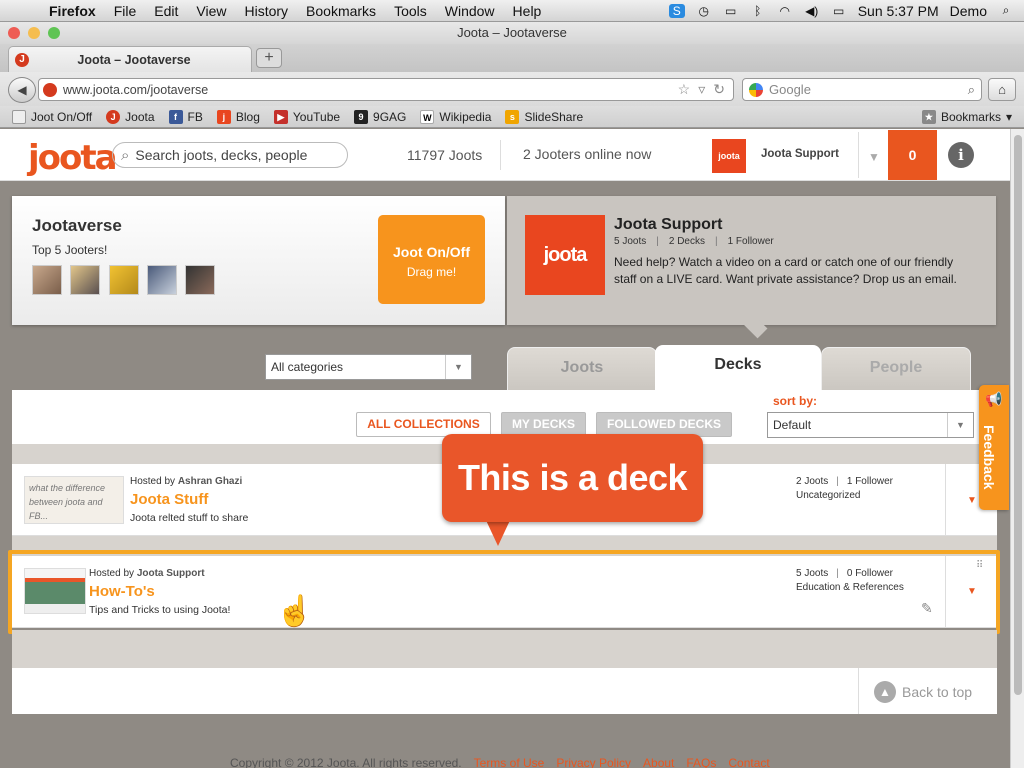 Image resolution: width=1024 pixels, height=768 pixels. I want to click on footer-link-contact: Contact, so click(748, 762).